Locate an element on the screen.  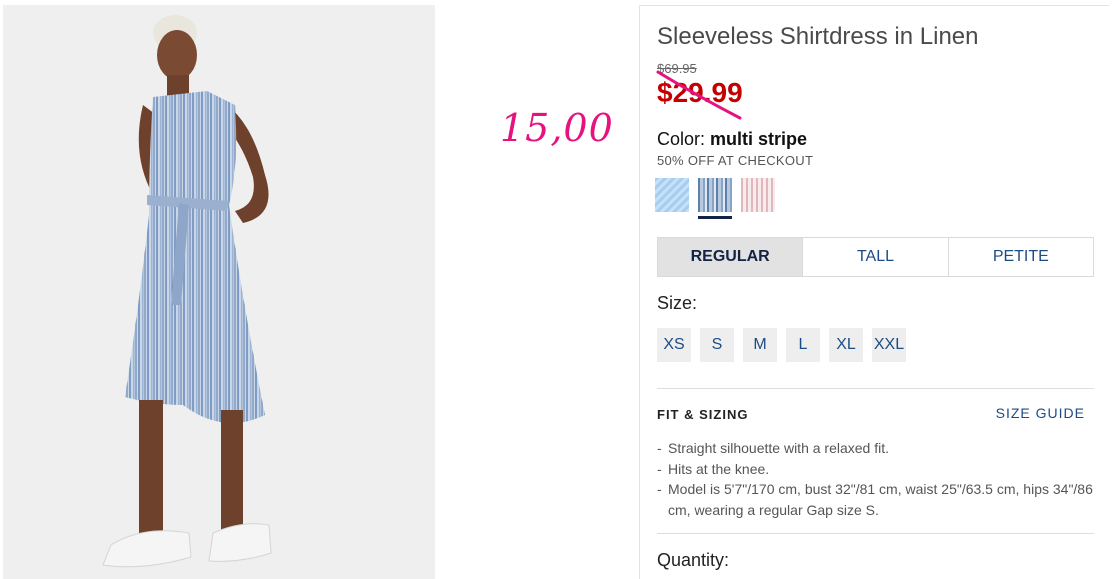
fit-tab-petite: PETITE is located at coordinates (1021, 257).